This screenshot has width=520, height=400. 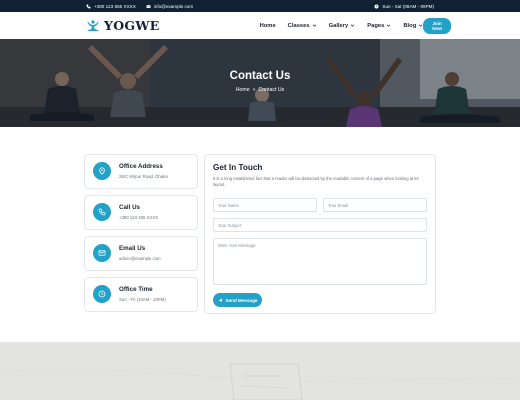 I want to click on message-placeholder: Write Your Message, so click(x=237, y=245).